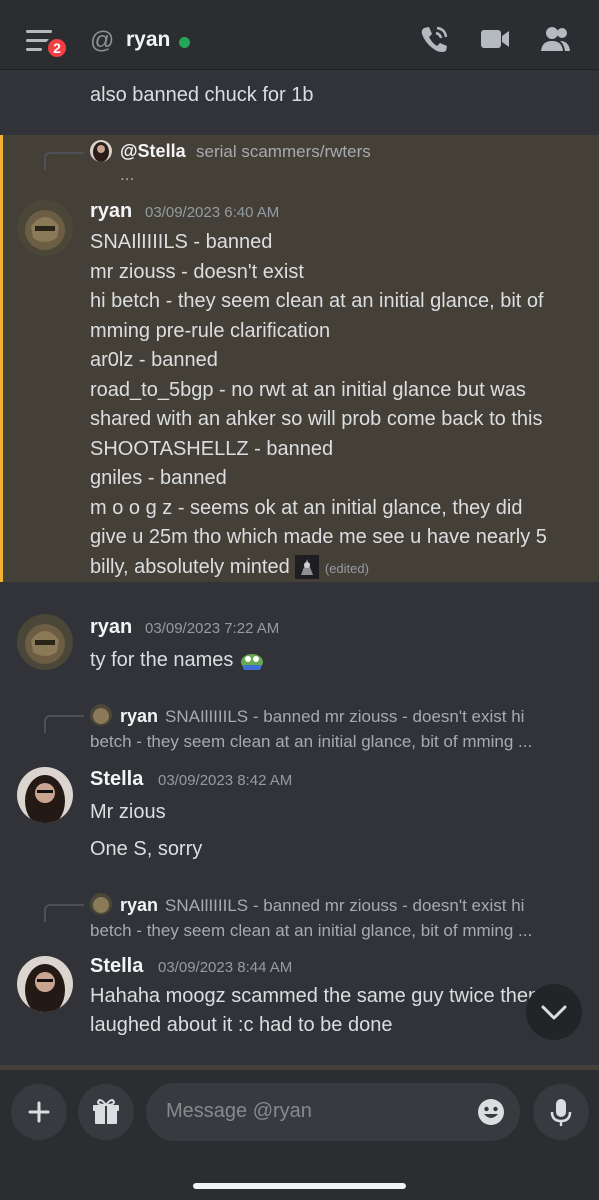 The image size is (599, 1200). What do you see at coordinates (57, 48) in the screenshot?
I see `notification-badge: 2` at bounding box center [57, 48].